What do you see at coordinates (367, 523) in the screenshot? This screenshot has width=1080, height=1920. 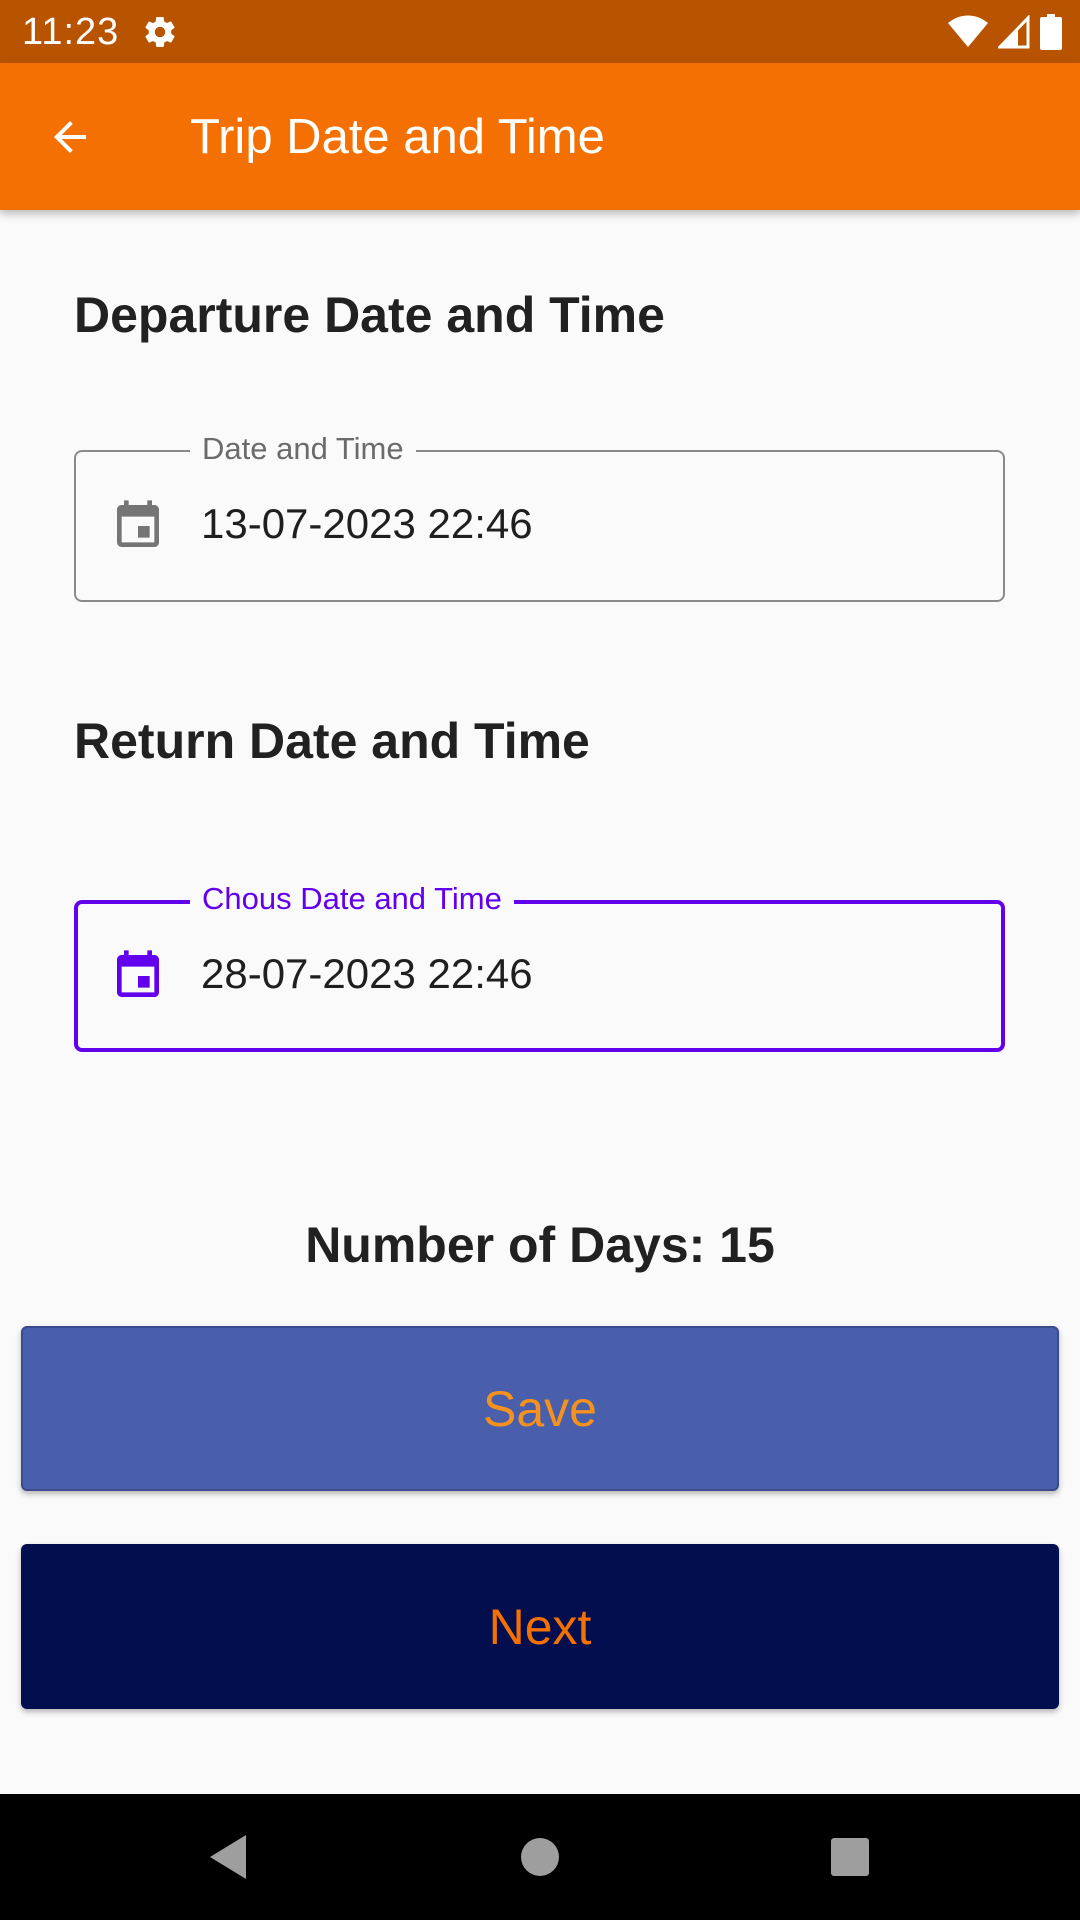 I see `departure-datetime-value: 13-07-2023 22:46` at bounding box center [367, 523].